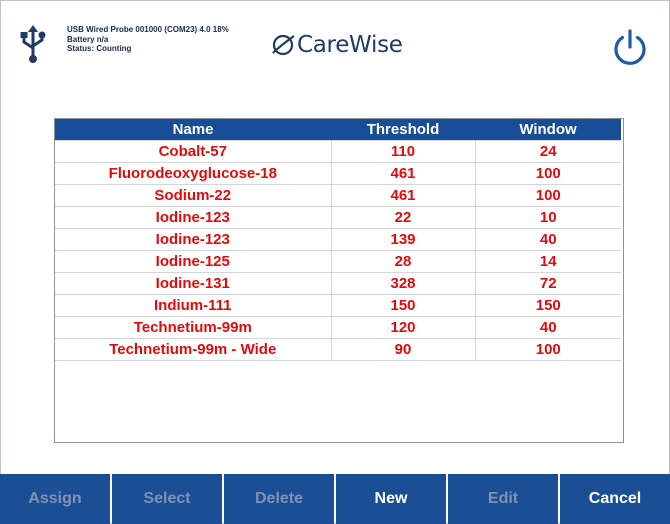 The width and height of the screenshot is (670, 524). I want to click on table-row: Technetium-99m - Wide 90 100, so click(338, 349).